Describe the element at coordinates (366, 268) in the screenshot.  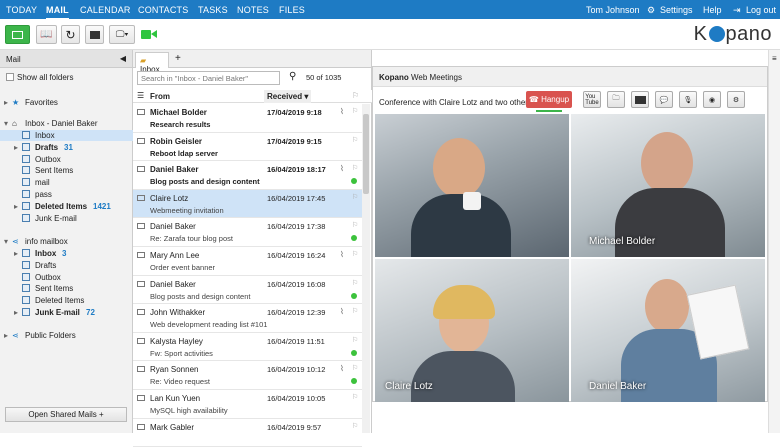
I see `mail-list-scrollbar` at that location.